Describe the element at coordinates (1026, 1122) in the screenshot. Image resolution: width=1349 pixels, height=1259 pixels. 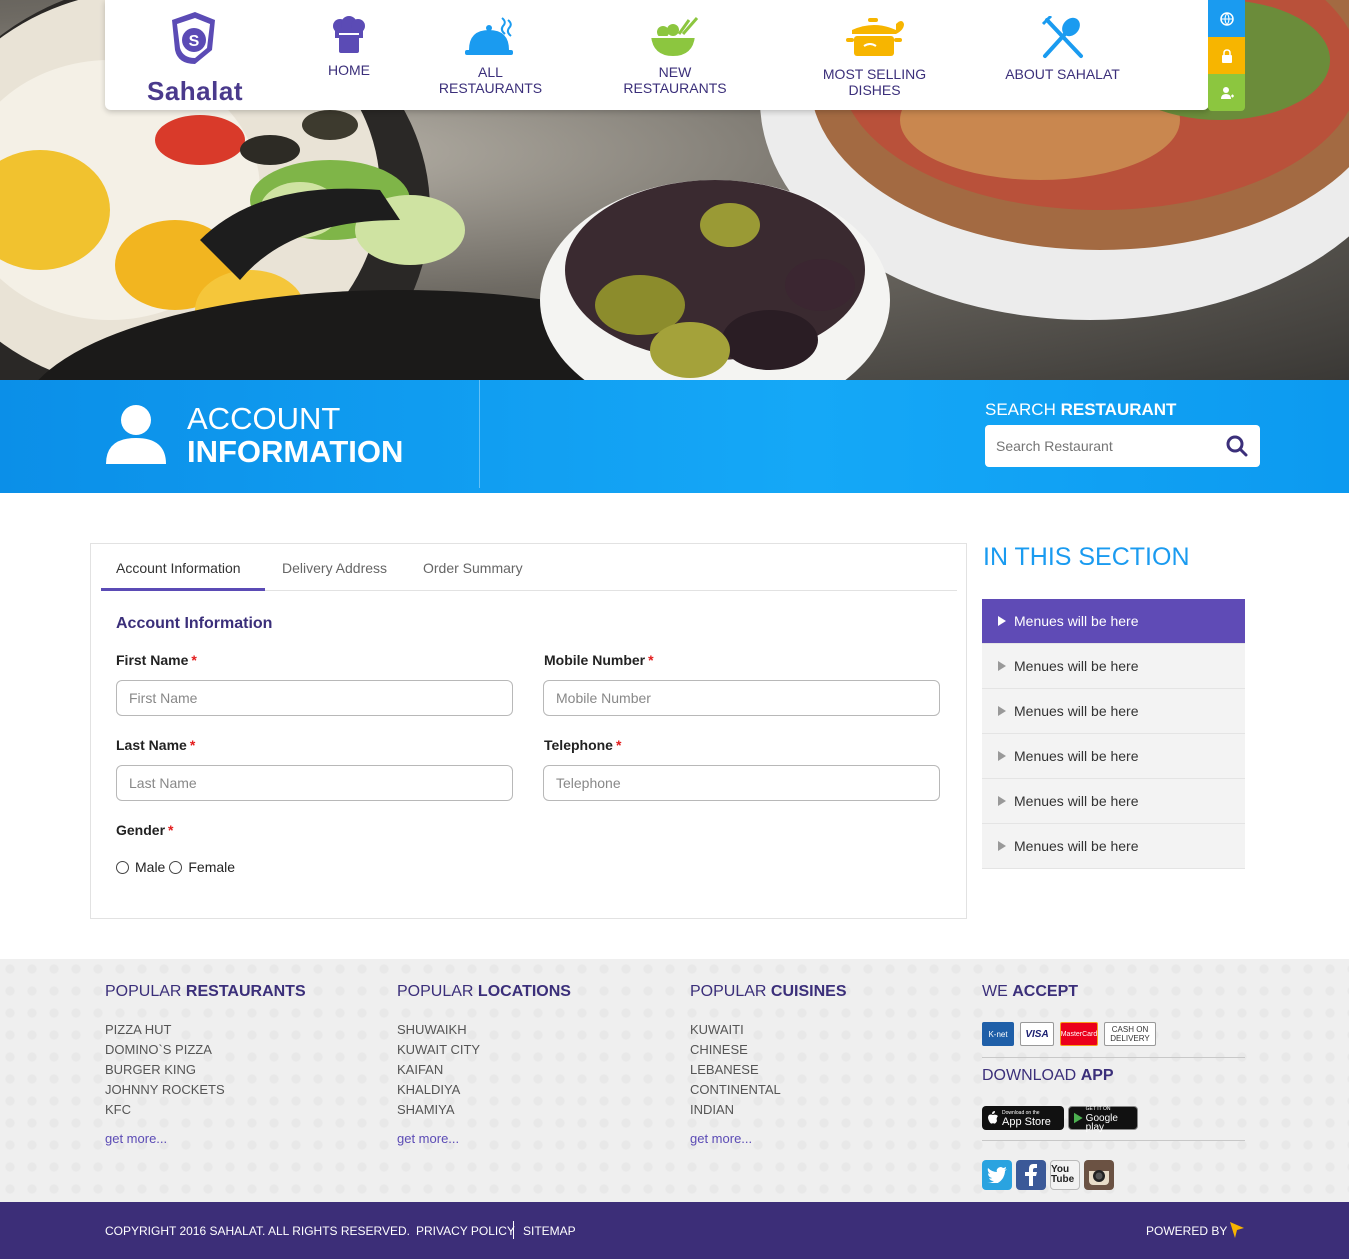
I see `app-store-text: App Store` at that location.